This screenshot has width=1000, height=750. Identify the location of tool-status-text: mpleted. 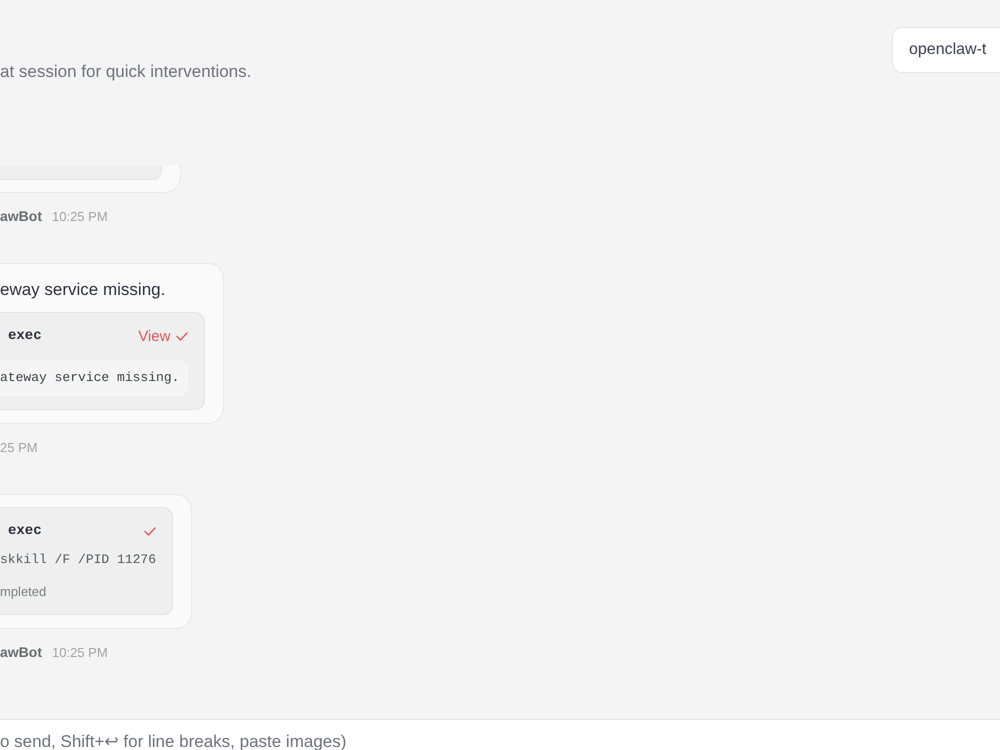
(24, 592).